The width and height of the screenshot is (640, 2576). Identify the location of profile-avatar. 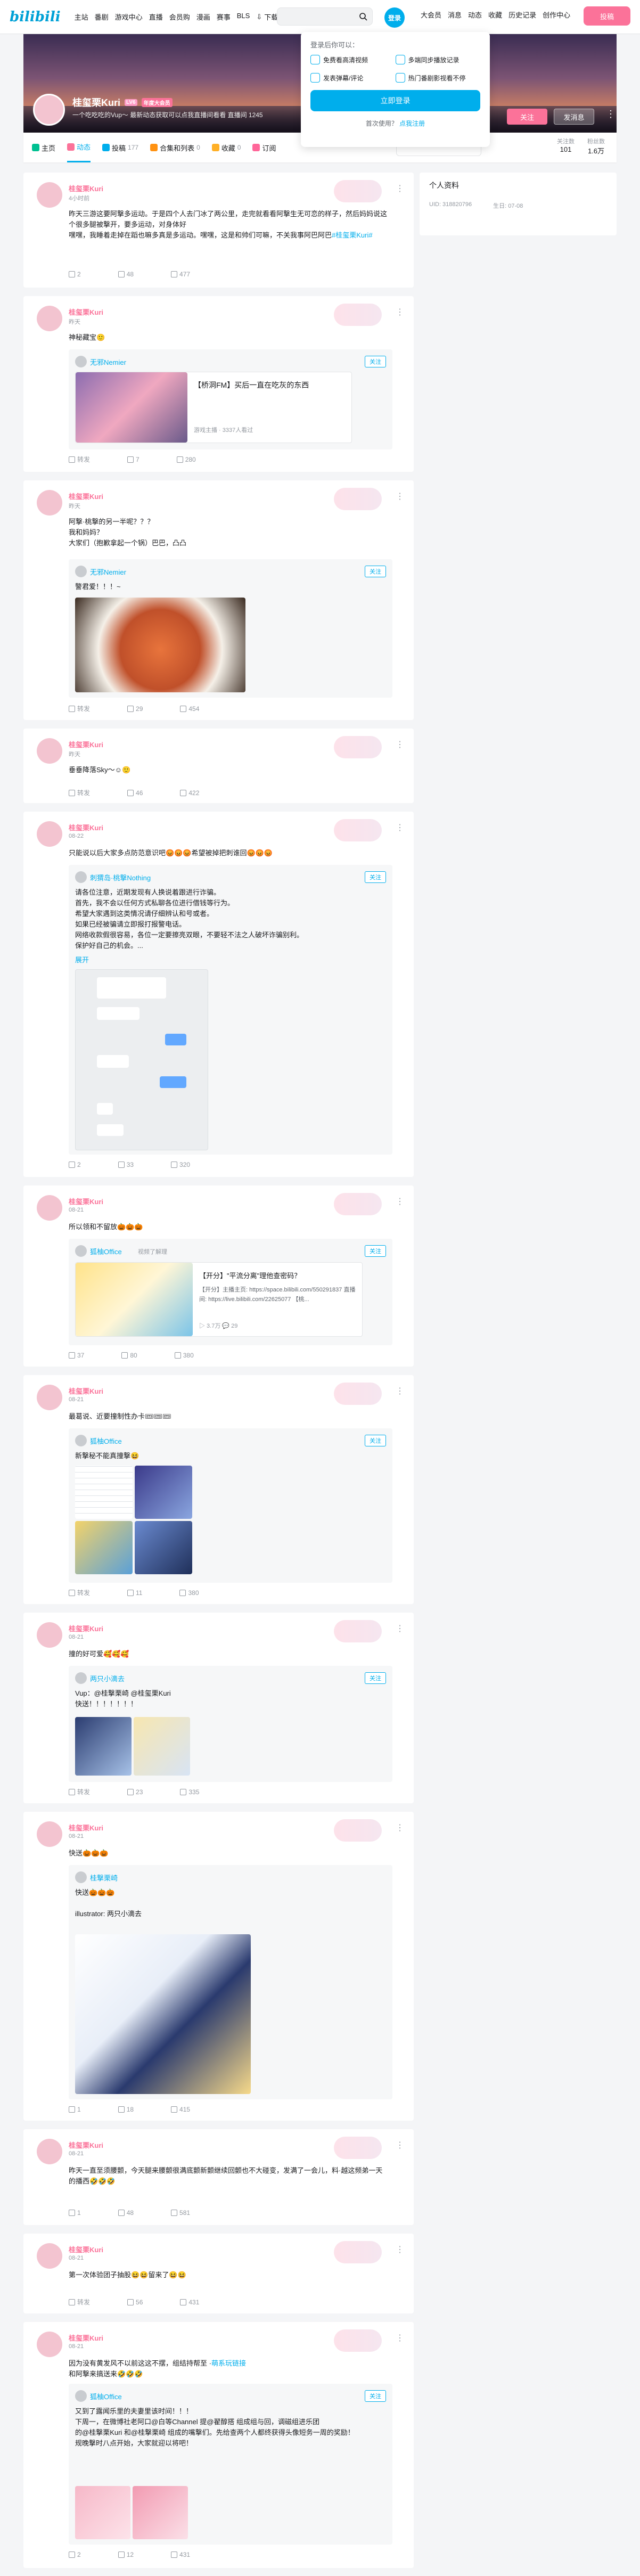
(49, 110).